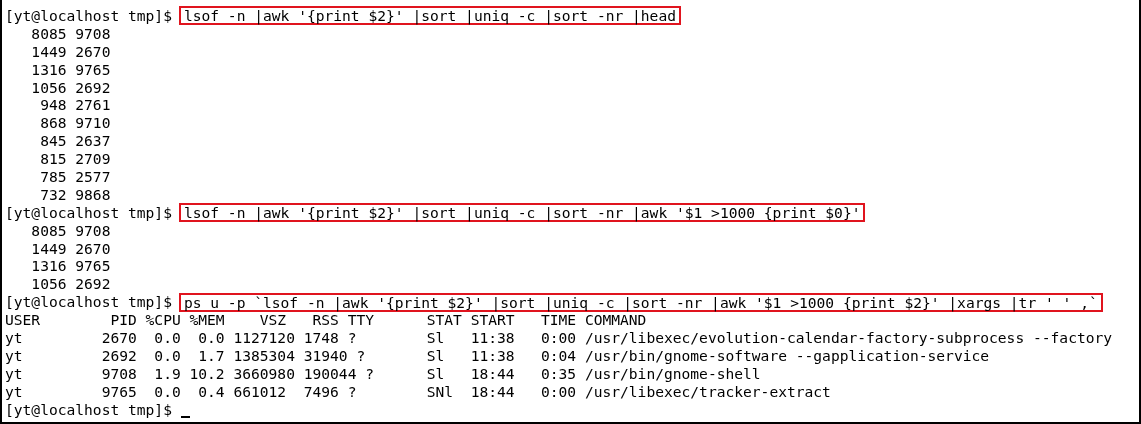 The width and height of the screenshot is (1141, 424). I want to click on output-line: 785 2577, so click(75, 177).